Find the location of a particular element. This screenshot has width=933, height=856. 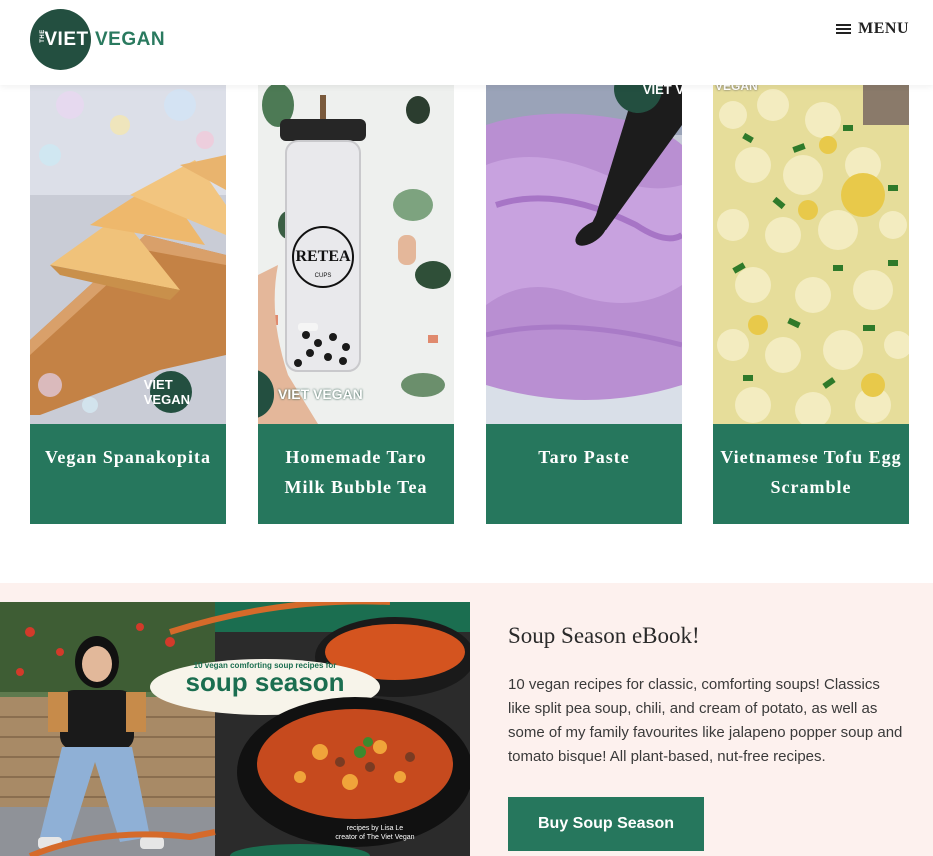

hamburger-icon is located at coordinates (844, 29).